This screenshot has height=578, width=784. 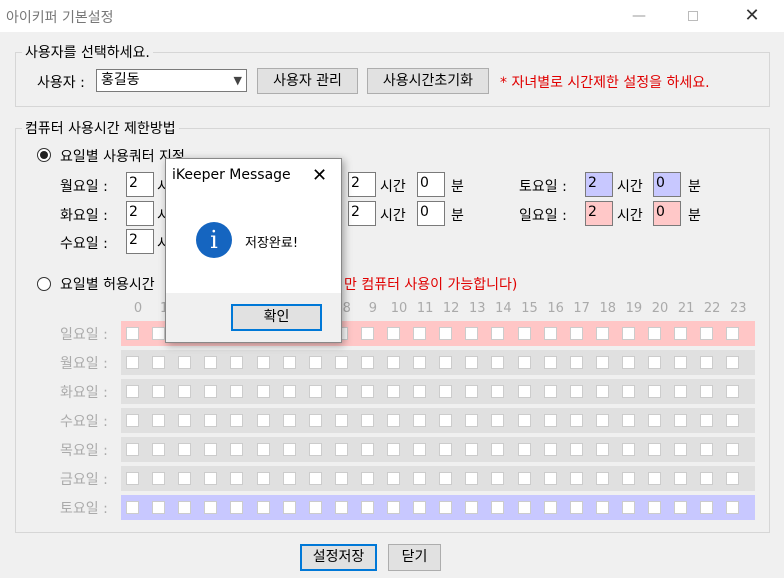 What do you see at coordinates (44, 284) in the screenshot?
I see `allowed-time-radio` at bounding box center [44, 284].